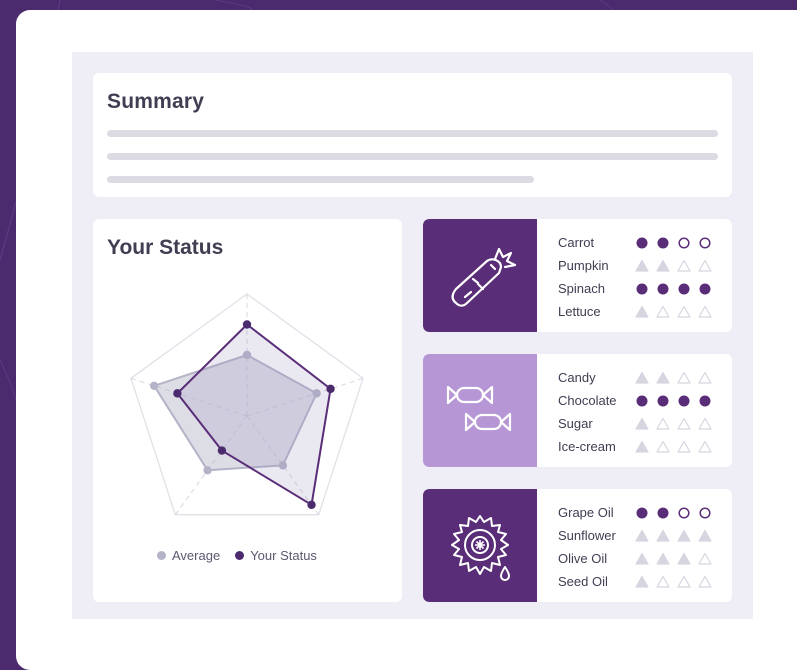 The image size is (797, 670). What do you see at coordinates (283, 555) in the screenshot?
I see `legend-label: Your Status` at bounding box center [283, 555].